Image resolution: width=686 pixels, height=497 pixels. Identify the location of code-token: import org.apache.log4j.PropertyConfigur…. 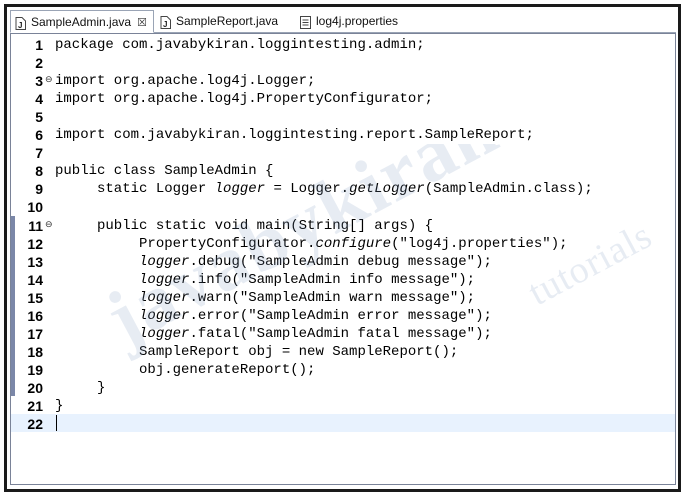
(244, 99).